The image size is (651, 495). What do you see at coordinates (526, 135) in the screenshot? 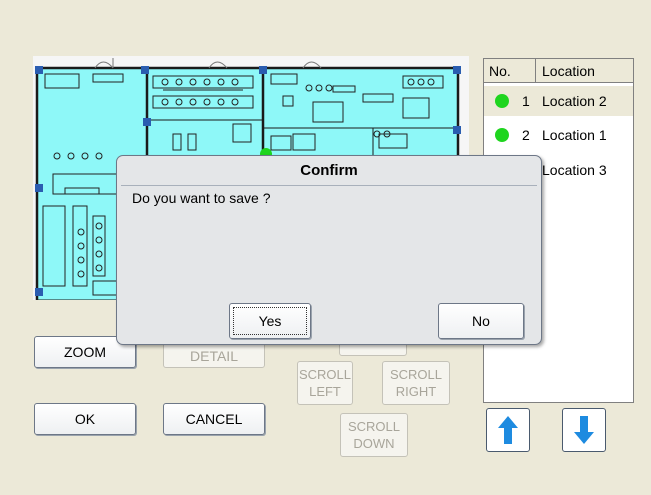
I see `row-number: 2` at bounding box center [526, 135].